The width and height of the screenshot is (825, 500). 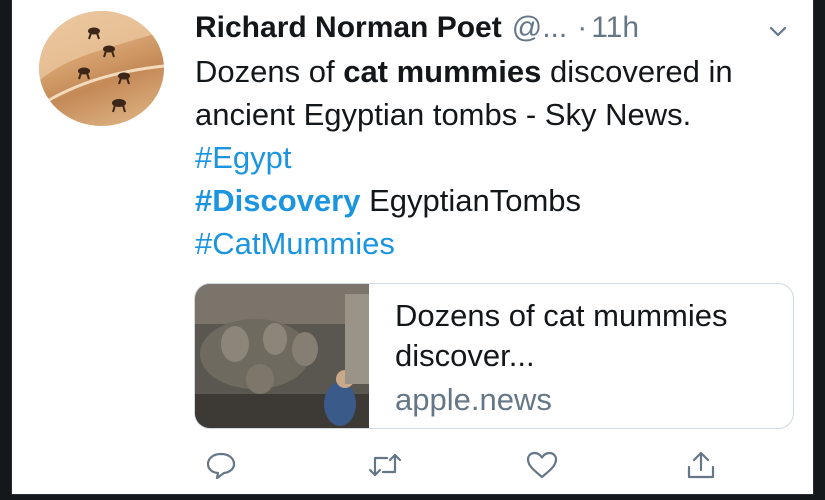 I want to click on hashtag-egypt: #Egypt, so click(x=243, y=157).